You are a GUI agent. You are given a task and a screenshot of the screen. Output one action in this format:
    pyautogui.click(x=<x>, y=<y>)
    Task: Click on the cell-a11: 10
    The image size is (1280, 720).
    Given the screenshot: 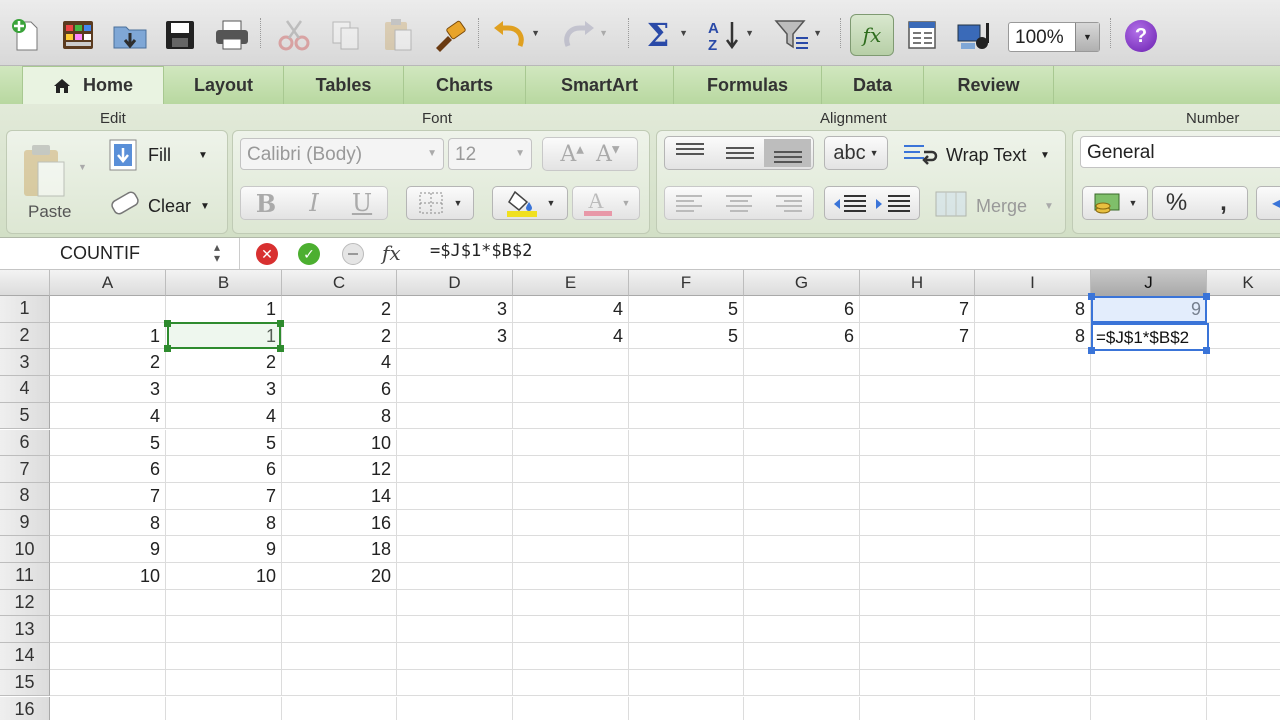 What is the action you would take?
    pyautogui.click(x=108, y=576)
    